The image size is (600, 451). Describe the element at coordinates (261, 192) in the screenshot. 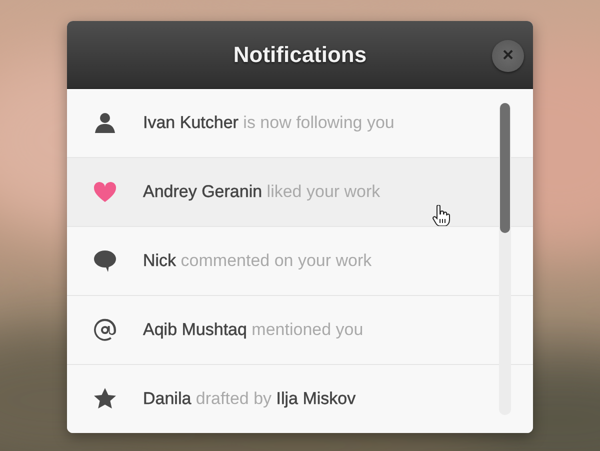

I see `notification-text: Andrey Geranin liked your work` at that location.